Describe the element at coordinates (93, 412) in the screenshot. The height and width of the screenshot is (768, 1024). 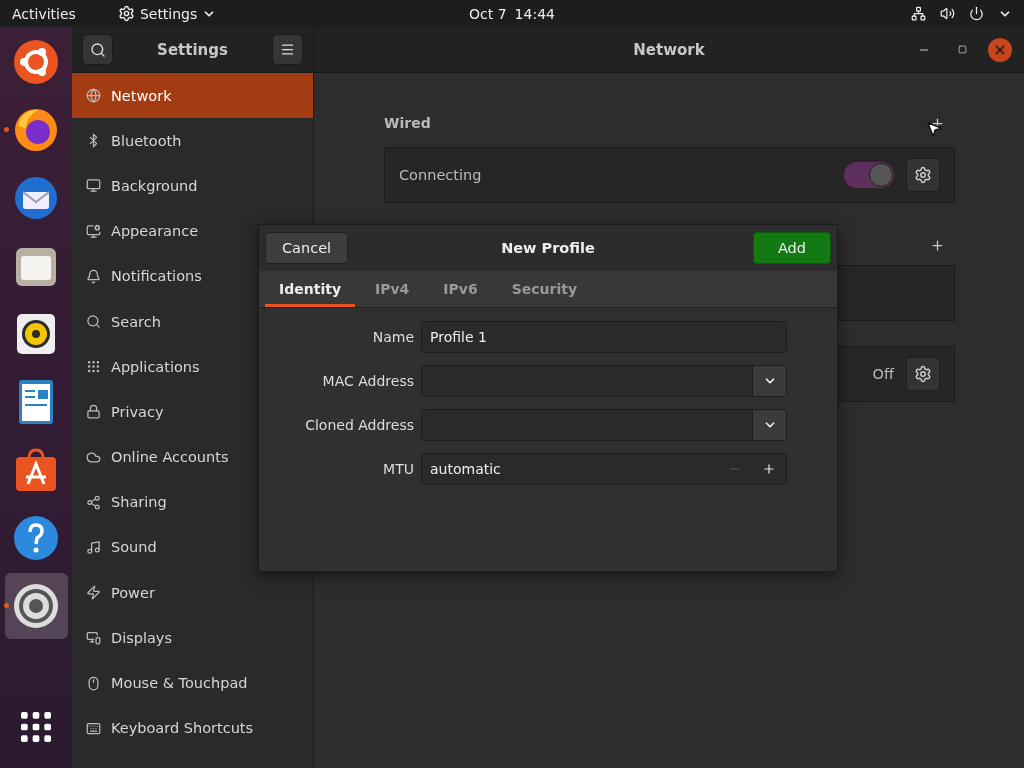
I see `lock-icon` at that location.